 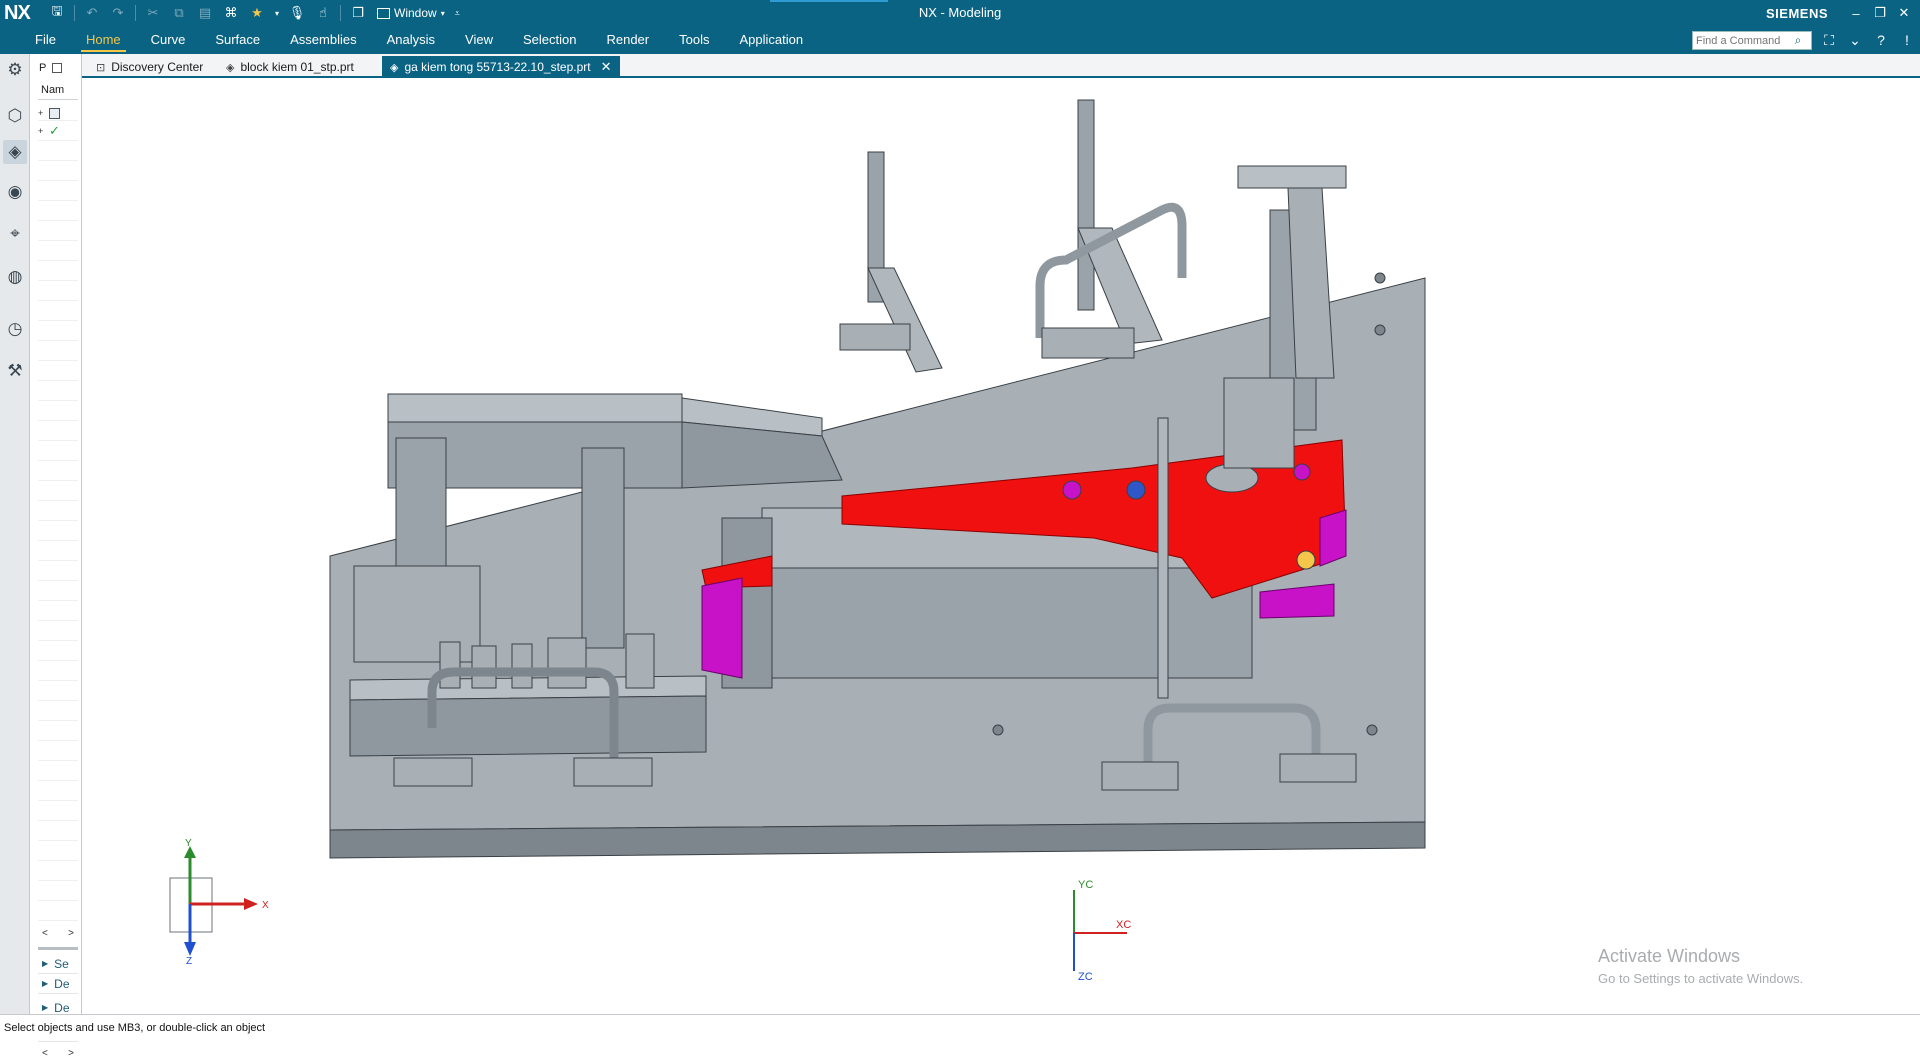 What do you see at coordinates (58, 964) in the screenshot?
I see `section-selection: ▶ Se` at bounding box center [58, 964].